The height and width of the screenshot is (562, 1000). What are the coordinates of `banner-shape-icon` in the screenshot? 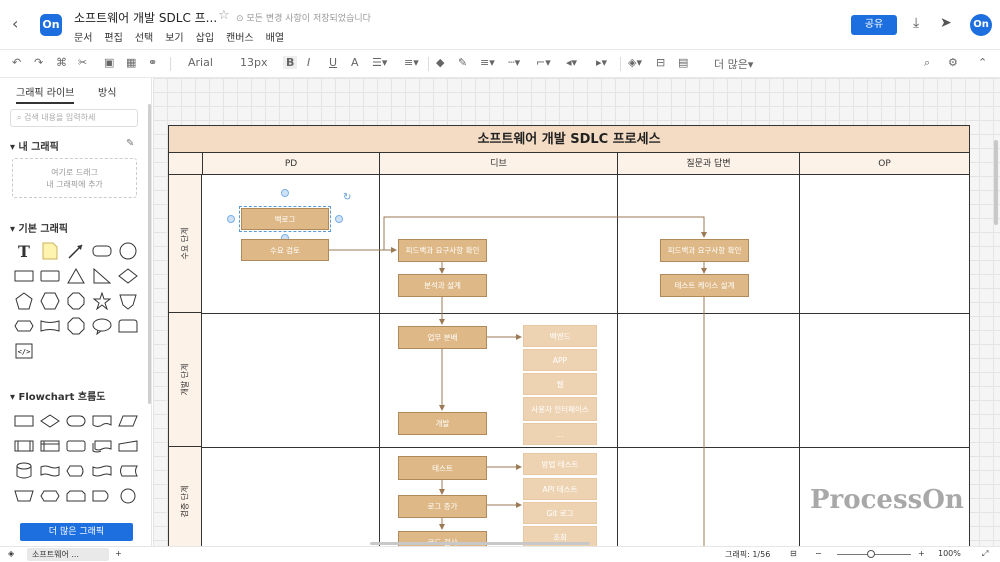 It's located at (50, 326).